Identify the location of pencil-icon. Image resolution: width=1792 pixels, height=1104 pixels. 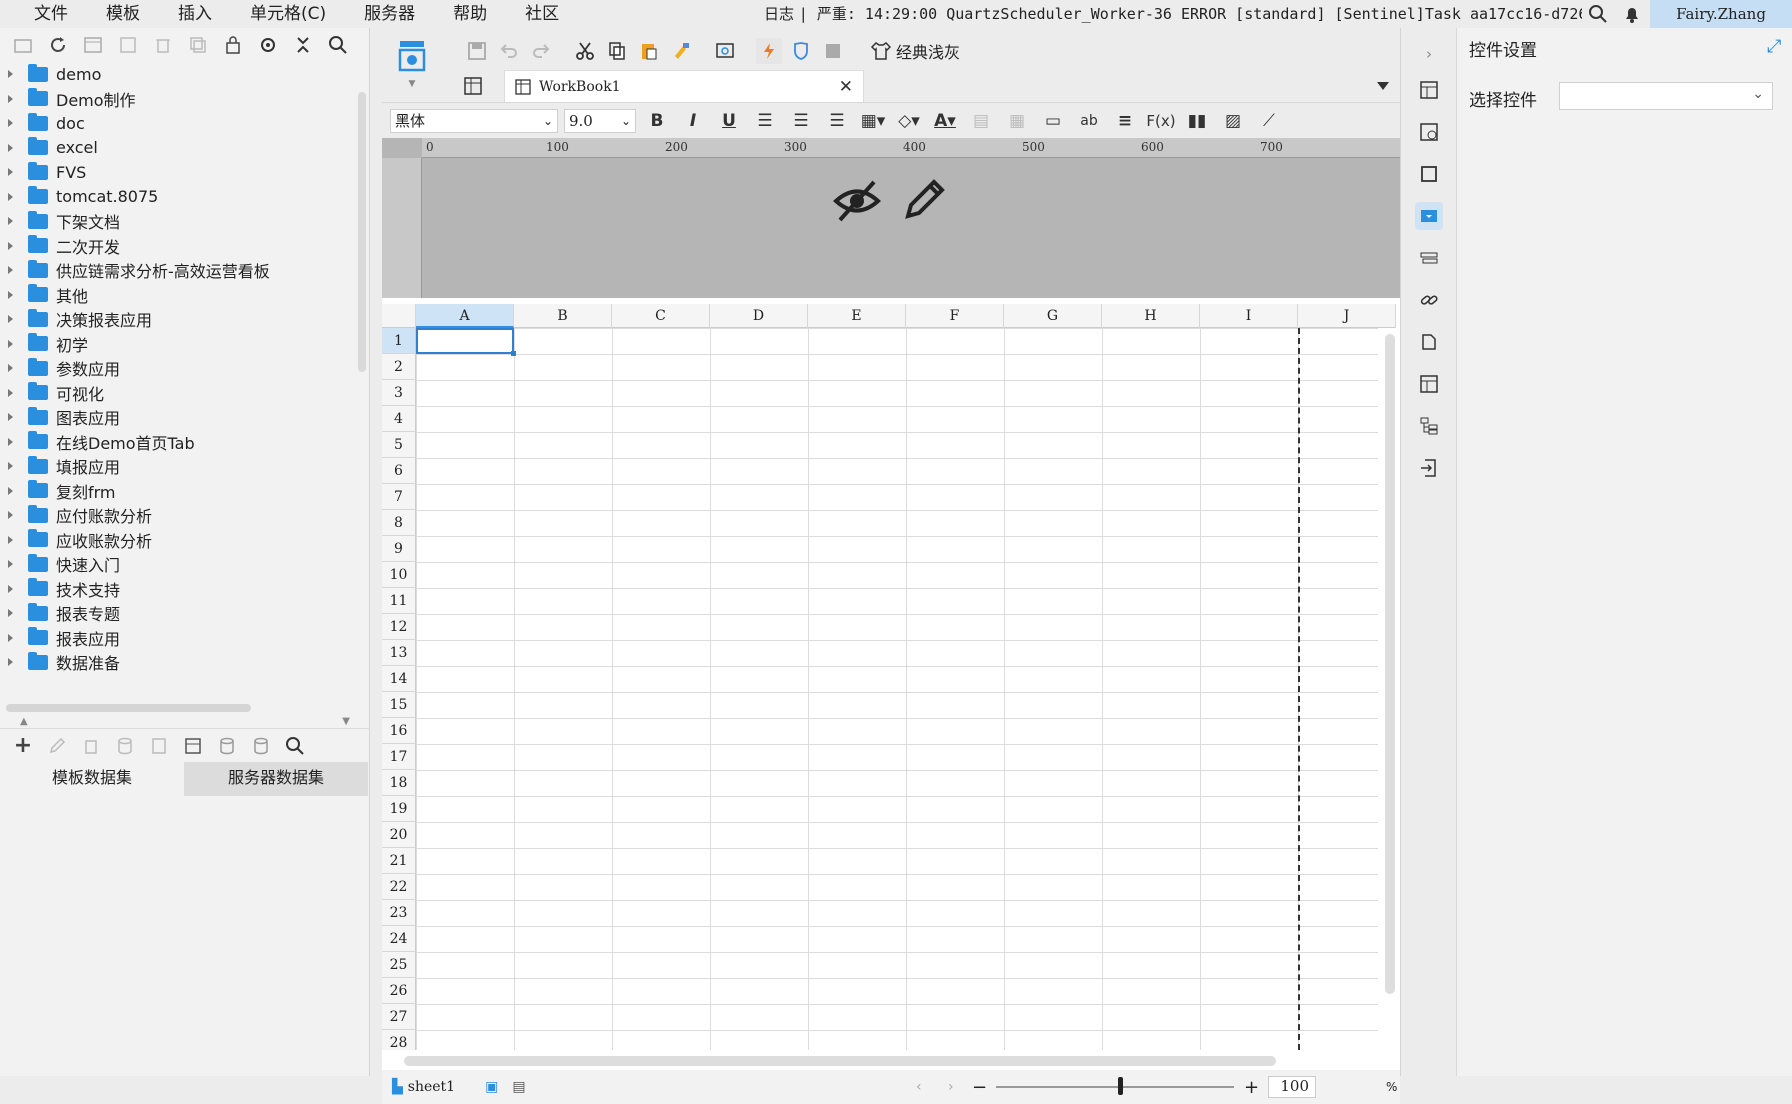
(925, 199).